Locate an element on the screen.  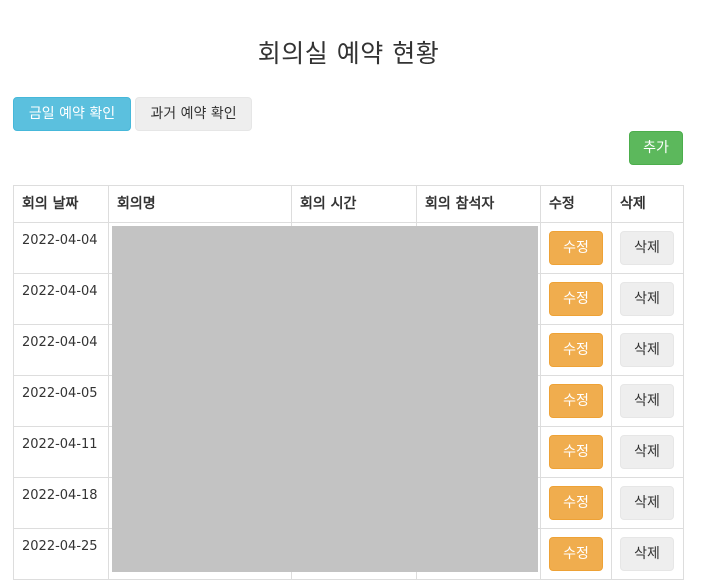
header-edit: 수정 is located at coordinates (576, 204).